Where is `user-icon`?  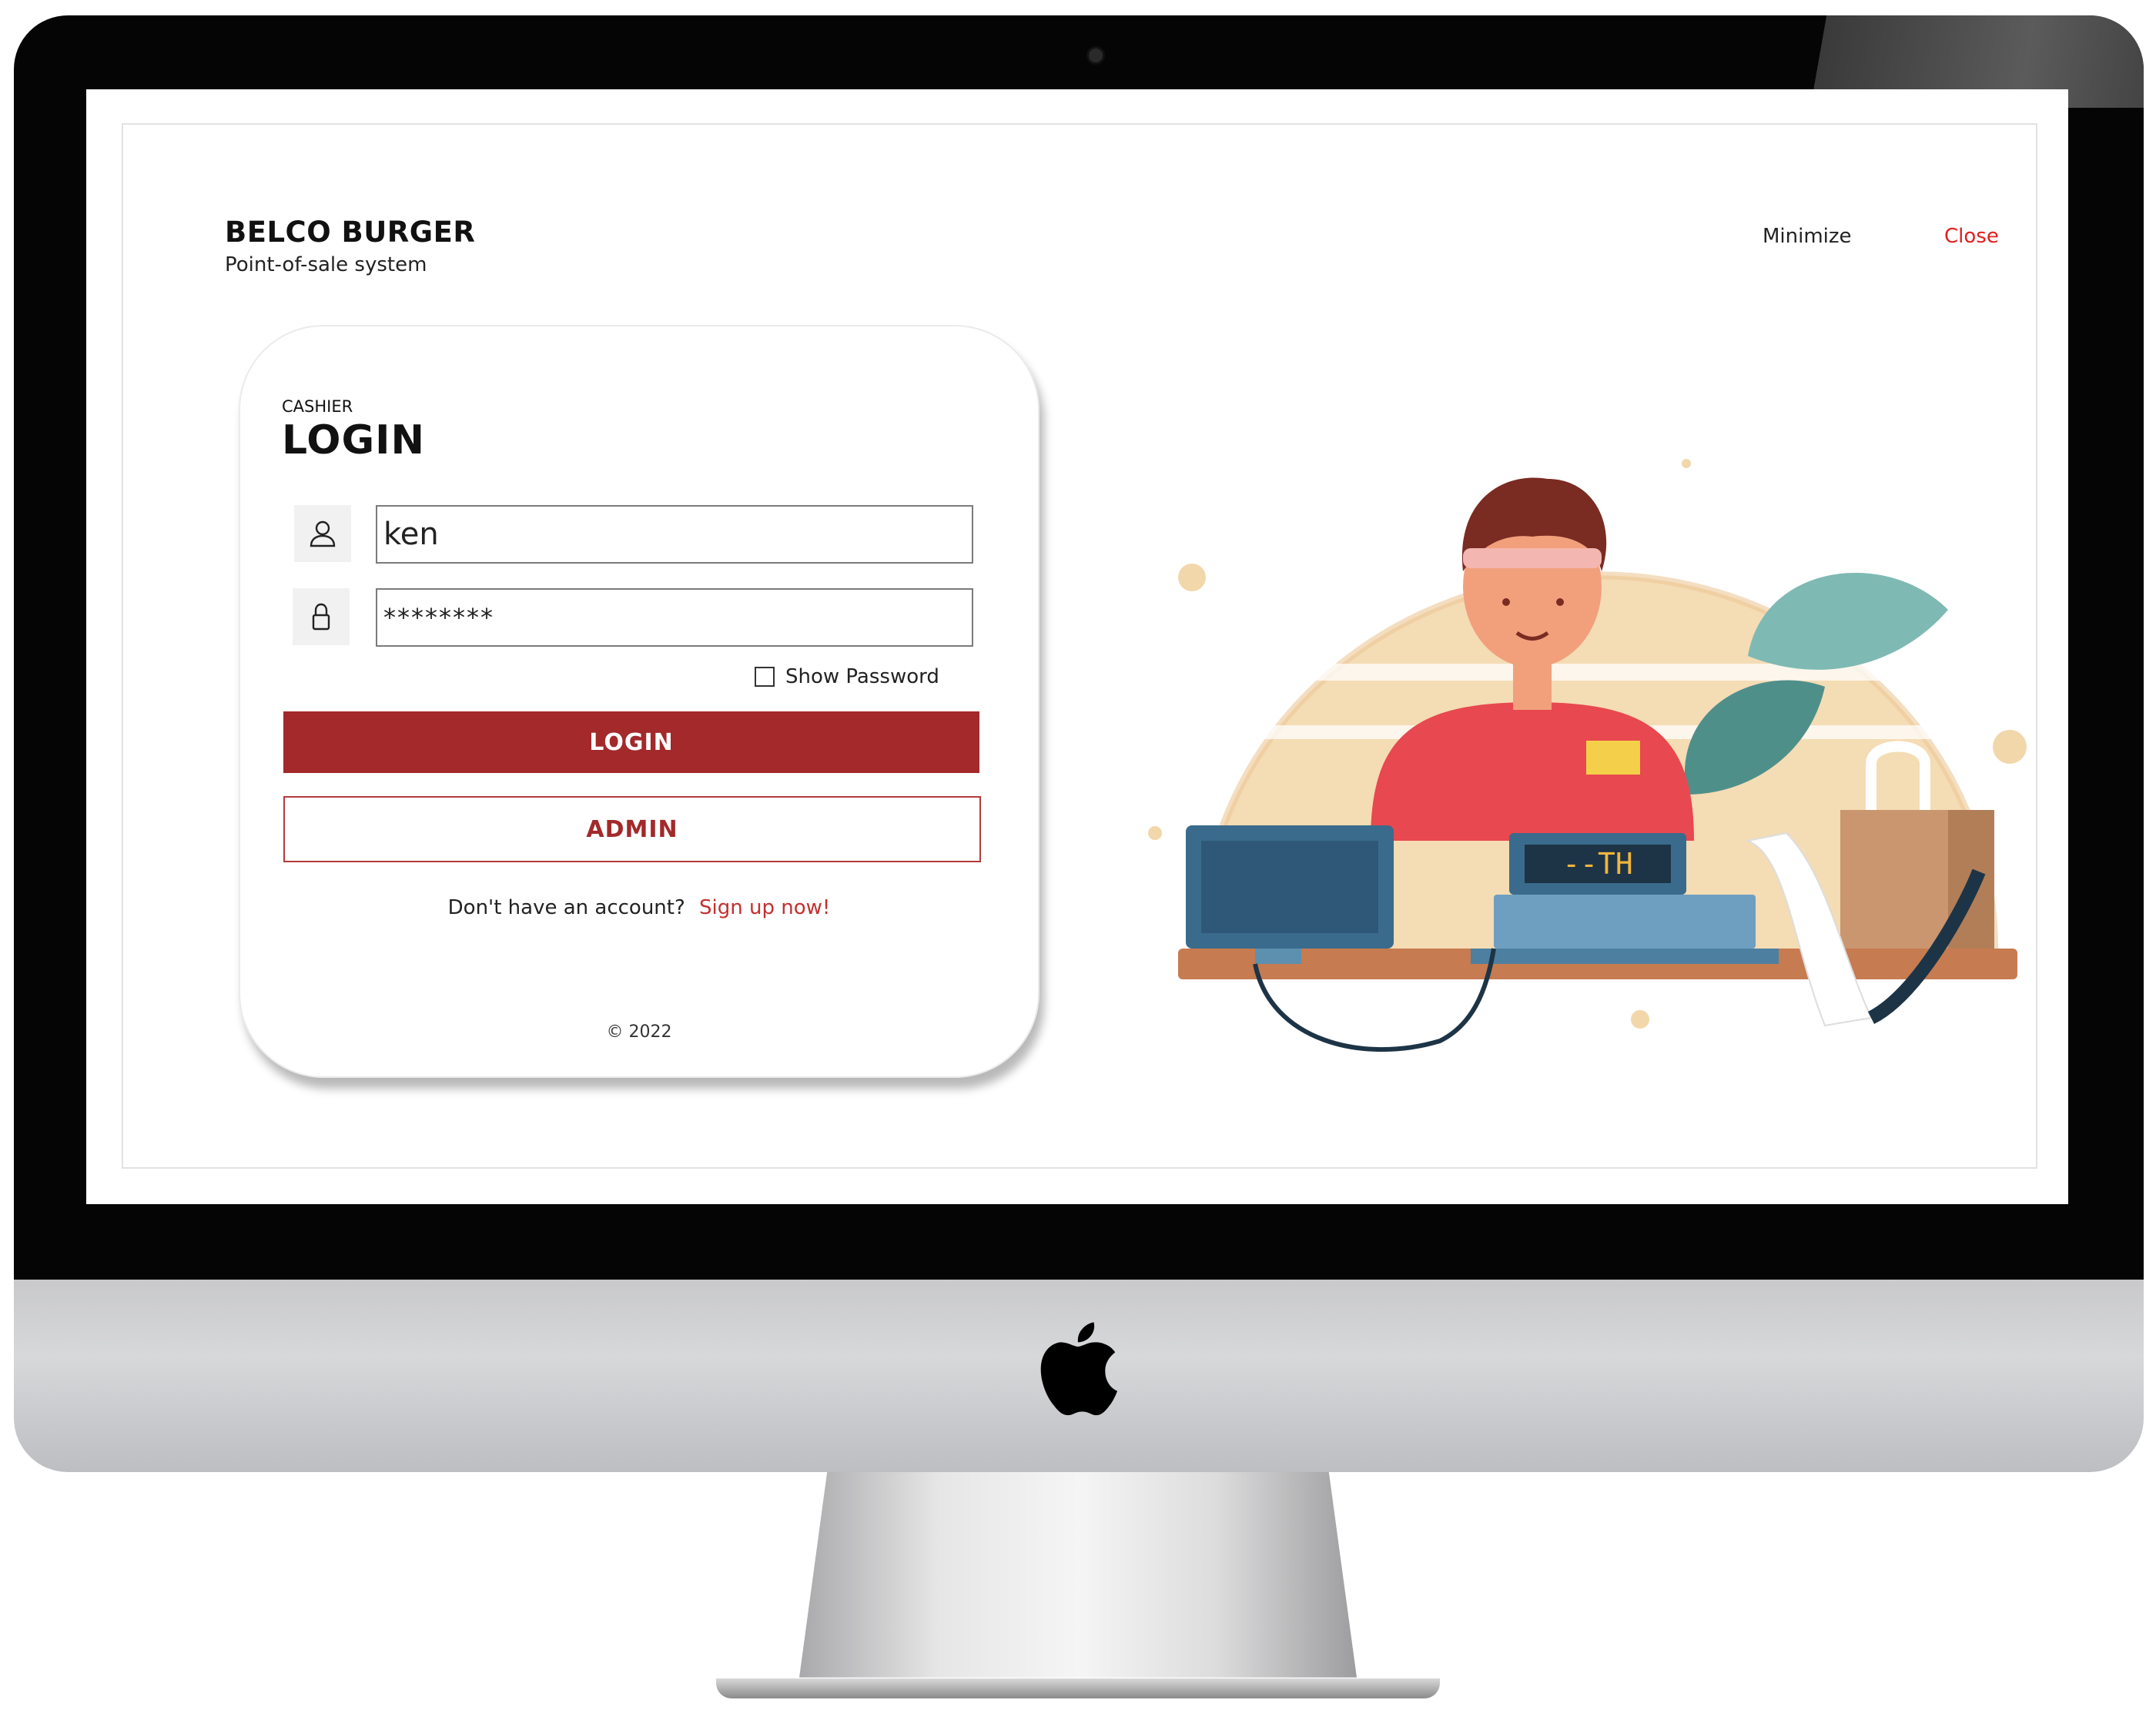 user-icon is located at coordinates (322, 533).